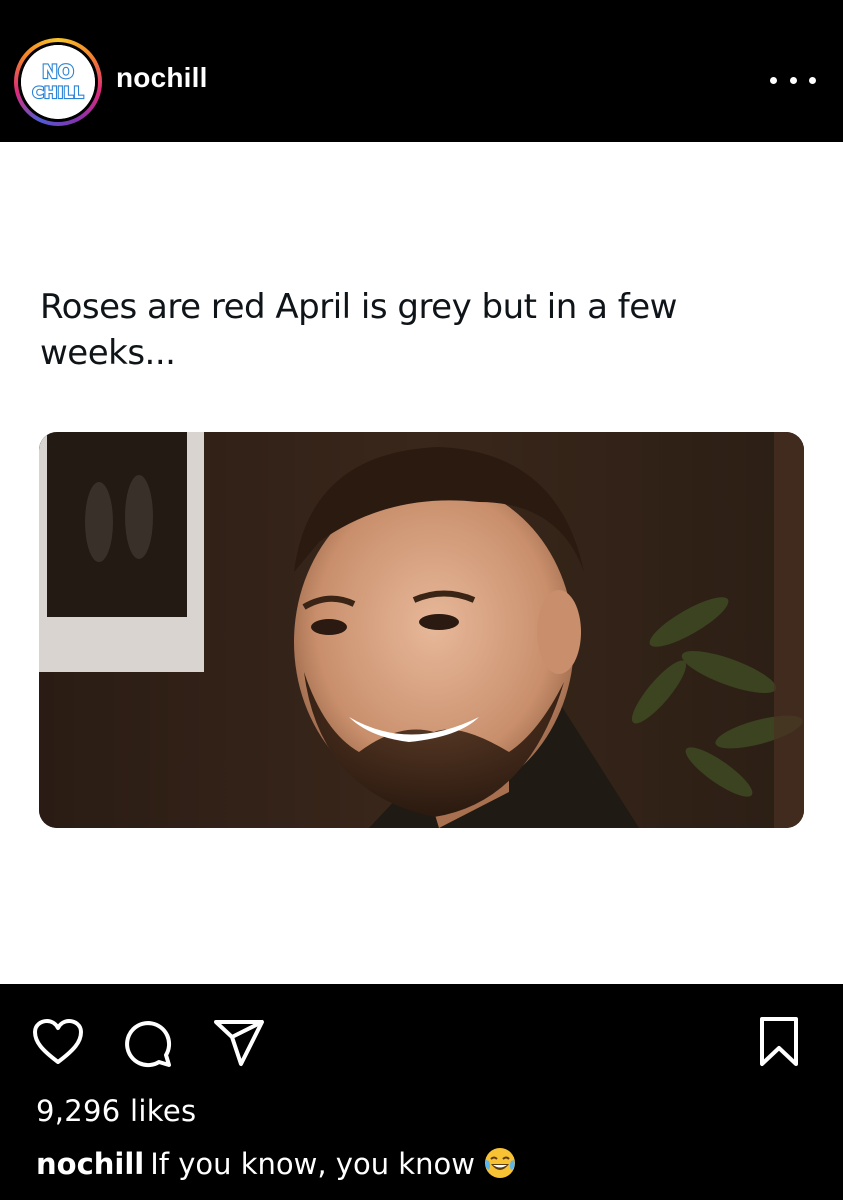 This screenshot has height=1200, width=843. I want to click on heart-icon, so click(58, 1042).